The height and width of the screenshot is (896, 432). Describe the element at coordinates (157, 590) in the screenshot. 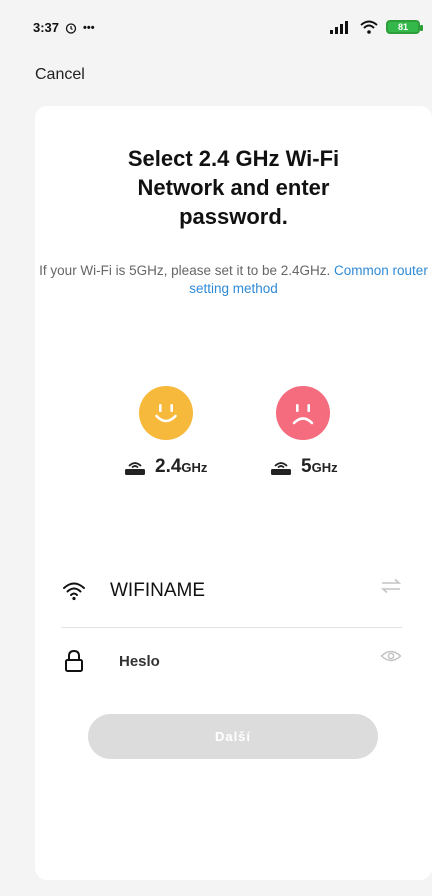

I see `wifi-name-value: WIFINAME` at that location.